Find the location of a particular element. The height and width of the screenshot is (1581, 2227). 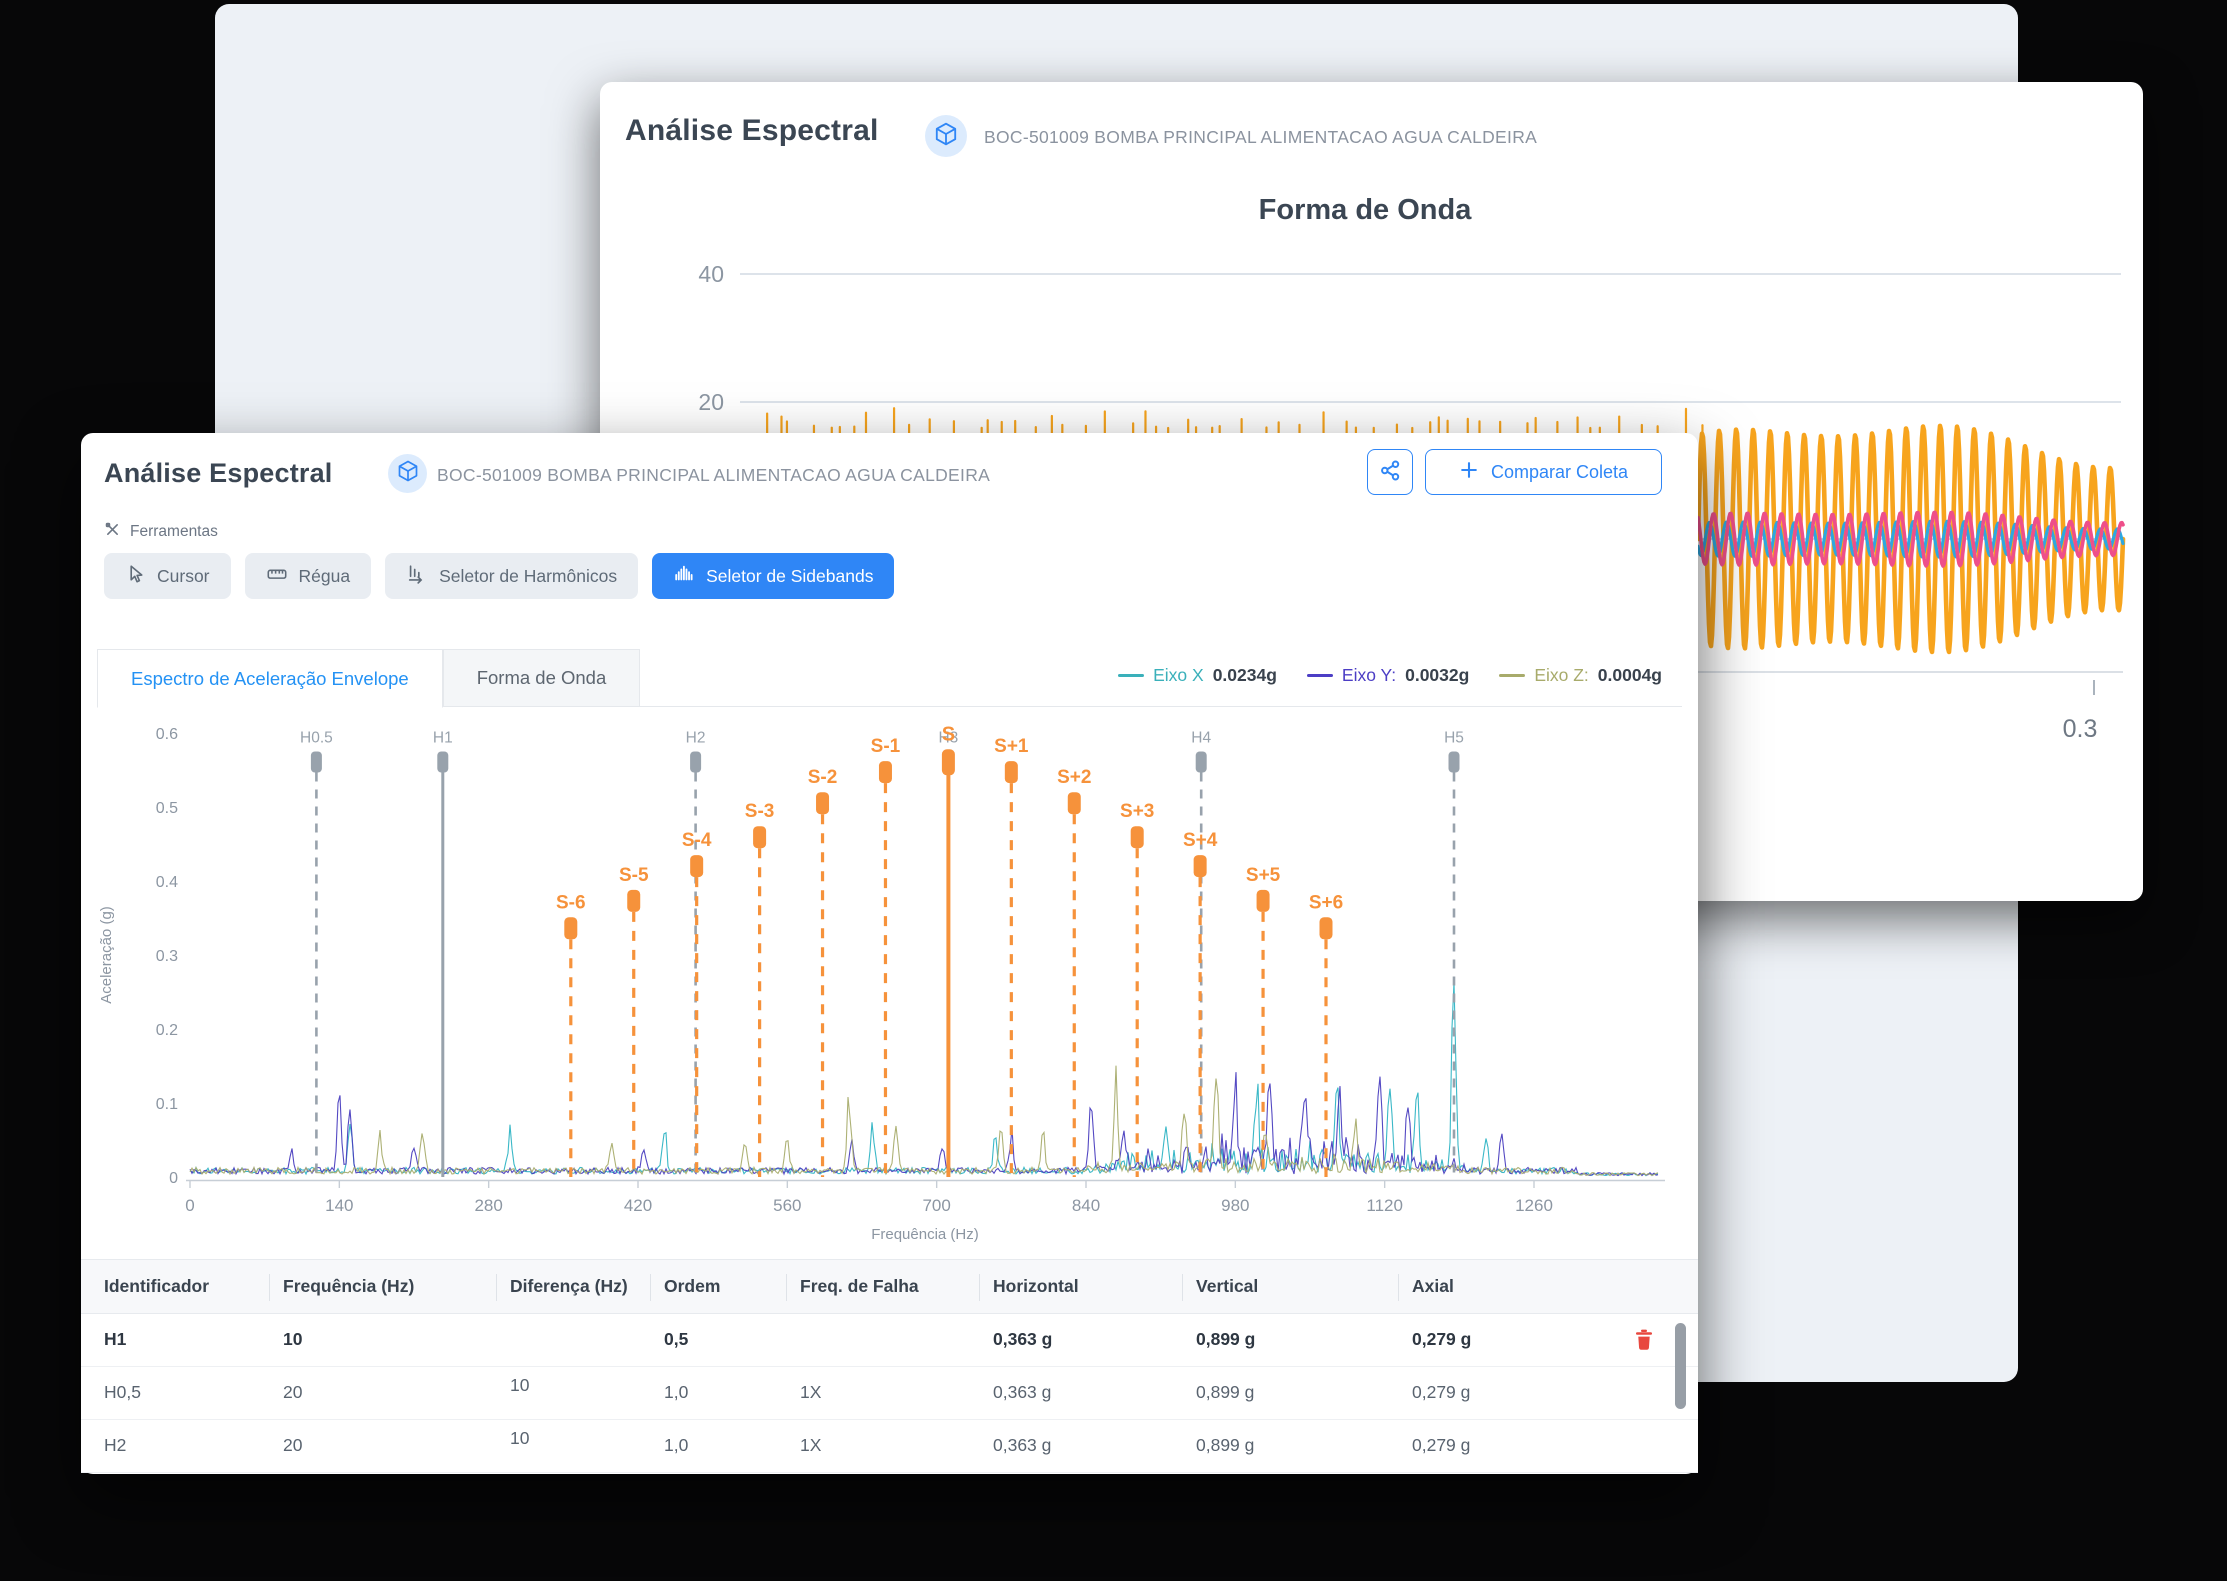

svg-text: 140 is located at coordinates (339, 1205).